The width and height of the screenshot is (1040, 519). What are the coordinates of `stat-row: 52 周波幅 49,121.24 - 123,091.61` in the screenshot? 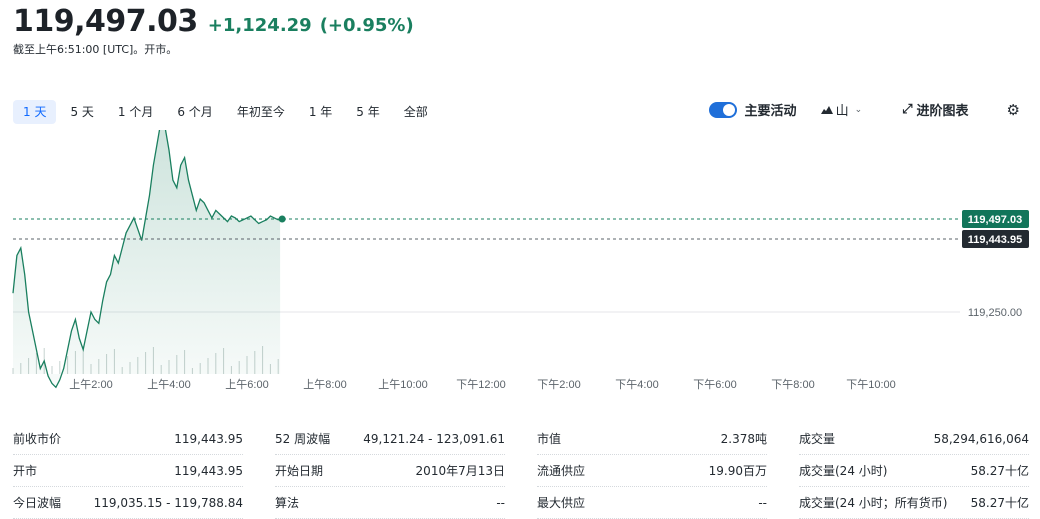 It's located at (390, 439).